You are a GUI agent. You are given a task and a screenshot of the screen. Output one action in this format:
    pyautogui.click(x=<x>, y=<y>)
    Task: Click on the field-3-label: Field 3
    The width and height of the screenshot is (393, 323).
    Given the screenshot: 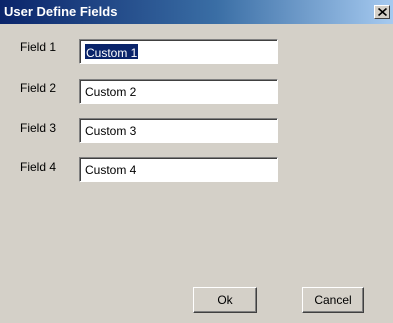 What is the action you would take?
    pyautogui.click(x=38, y=128)
    